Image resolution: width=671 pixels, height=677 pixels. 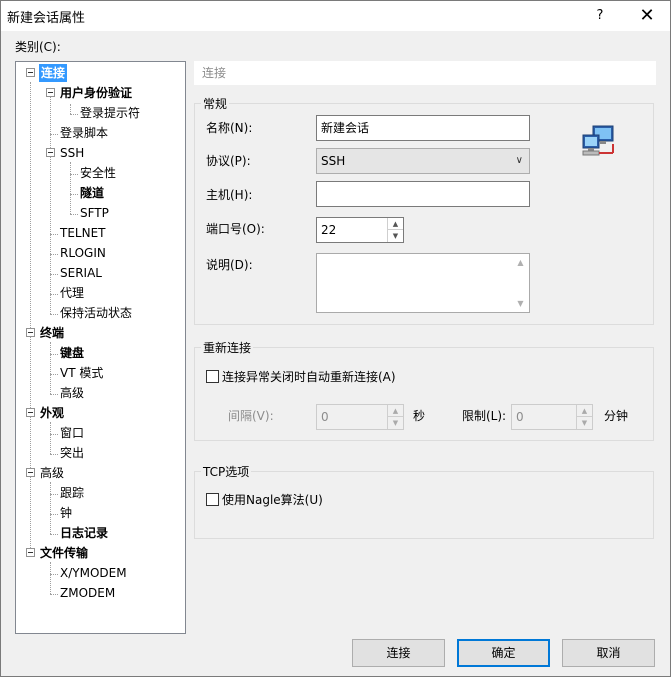 I want to click on tree-item-bell: 钟, so click(x=66, y=513).